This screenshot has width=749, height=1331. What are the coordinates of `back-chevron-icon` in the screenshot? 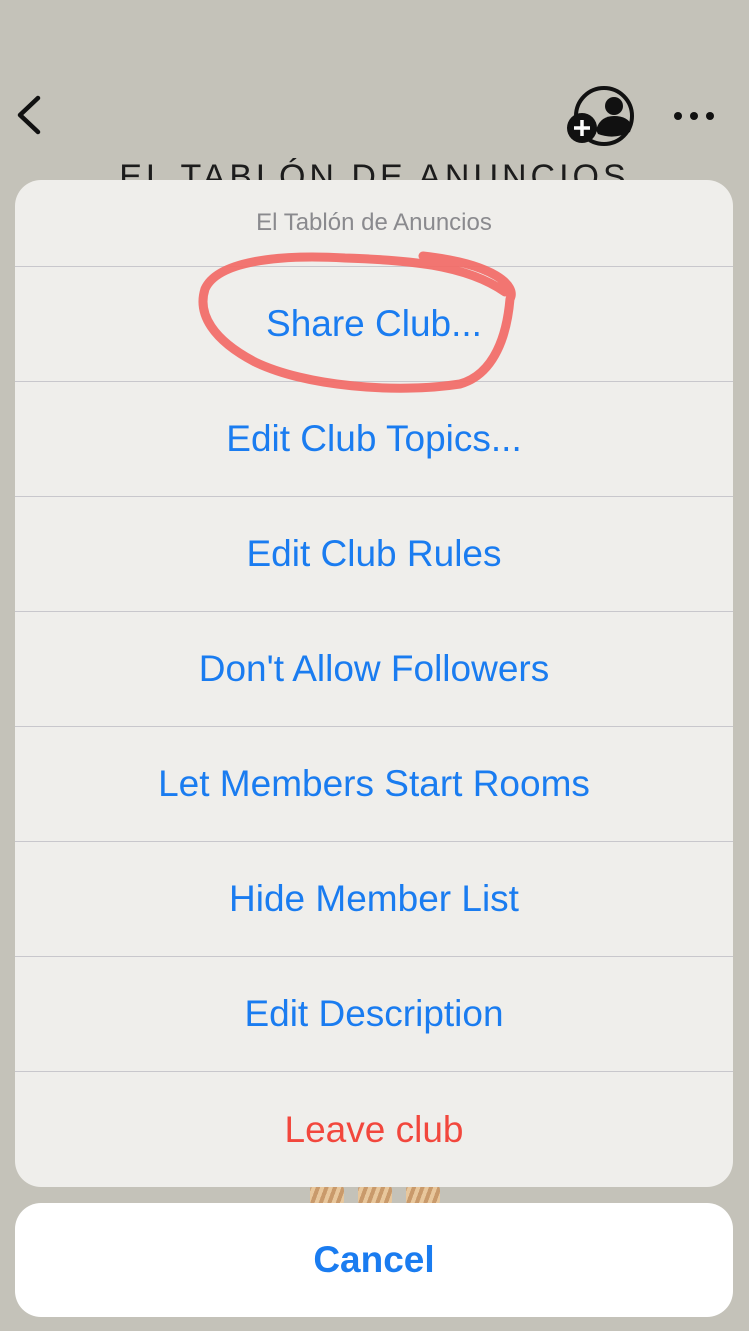 It's located at (30, 115).